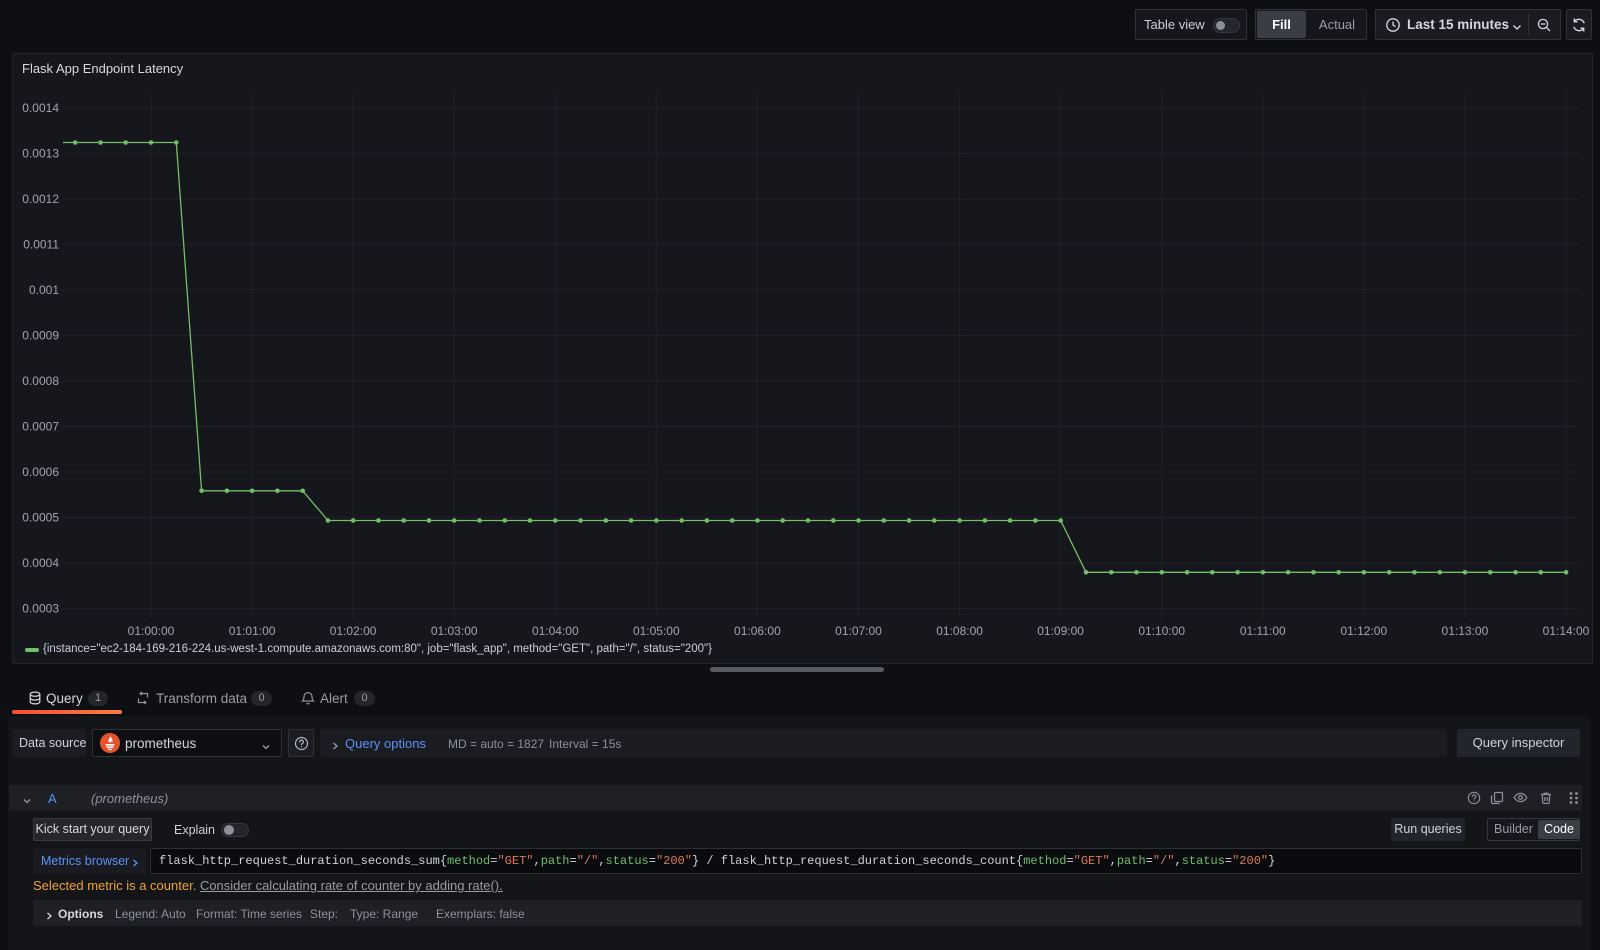 The image size is (1600, 950). Describe the element at coordinates (40, 518) in the screenshot. I see `svg-text: 0.0005` at that location.